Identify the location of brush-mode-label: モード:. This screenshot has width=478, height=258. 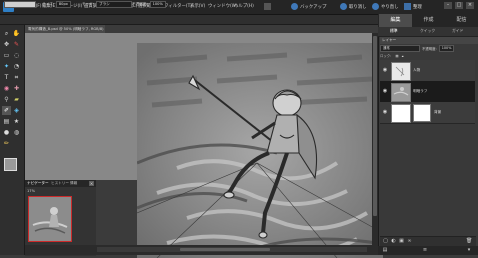
(88, 4).